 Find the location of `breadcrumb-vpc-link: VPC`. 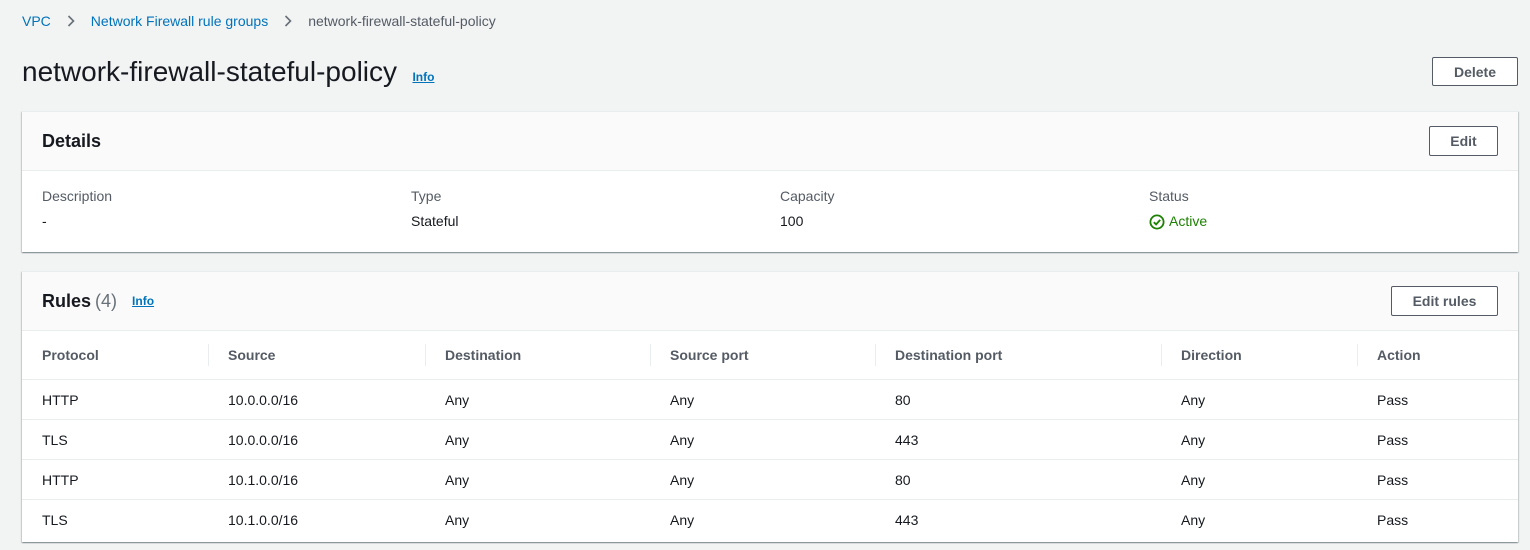

breadcrumb-vpc-link: VPC is located at coordinates (36, 21).